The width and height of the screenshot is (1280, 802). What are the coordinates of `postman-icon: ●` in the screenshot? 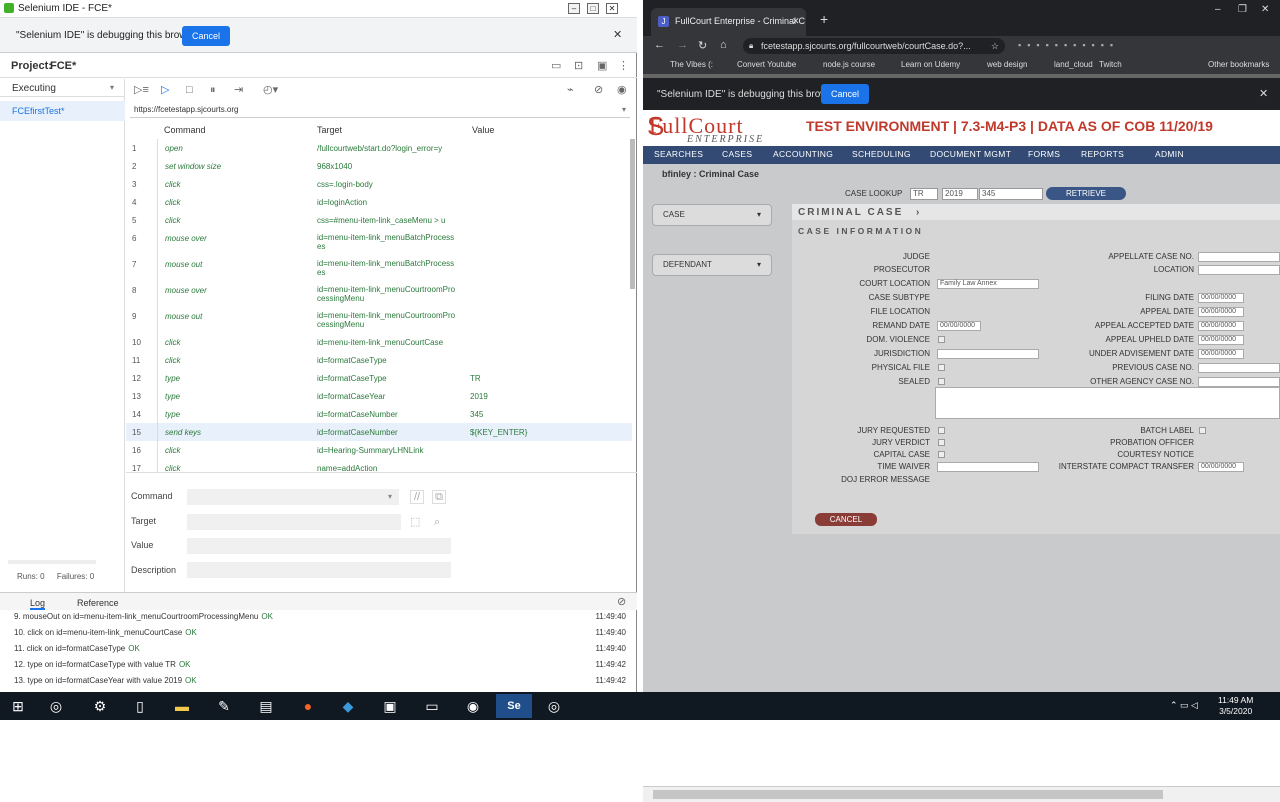 It's located at (308, 706).